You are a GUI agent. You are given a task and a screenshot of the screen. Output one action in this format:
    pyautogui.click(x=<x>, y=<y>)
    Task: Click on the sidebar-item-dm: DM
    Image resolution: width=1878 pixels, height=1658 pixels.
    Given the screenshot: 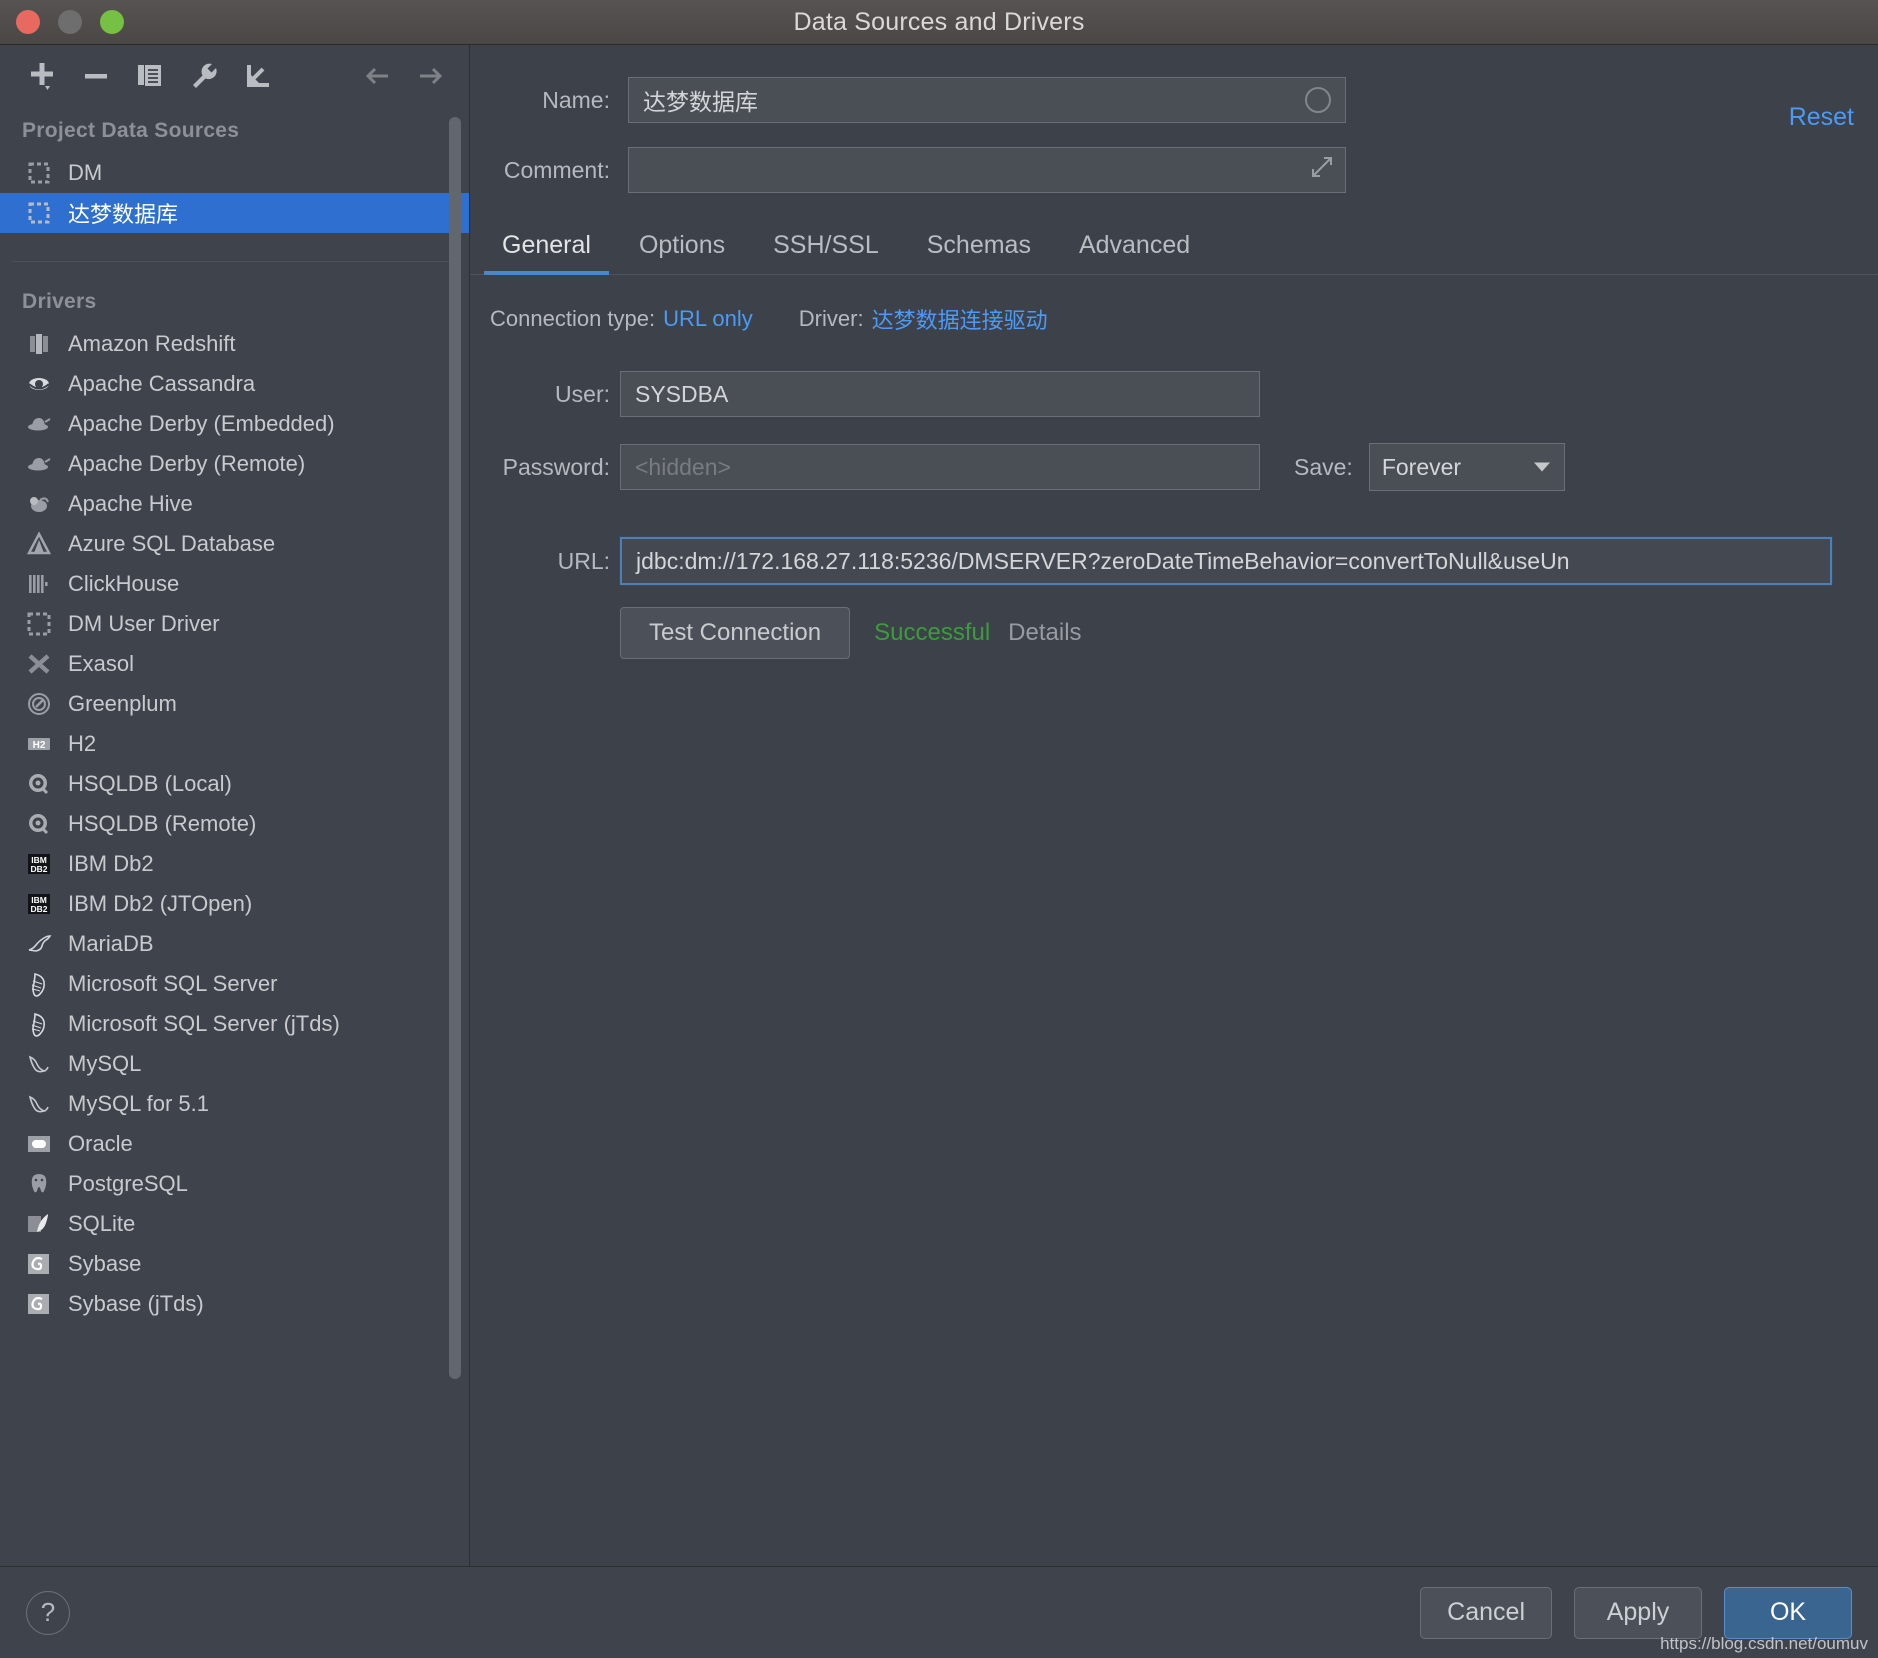 What is the action you would take?
    pyautogui.click(x=234, y=173)
    